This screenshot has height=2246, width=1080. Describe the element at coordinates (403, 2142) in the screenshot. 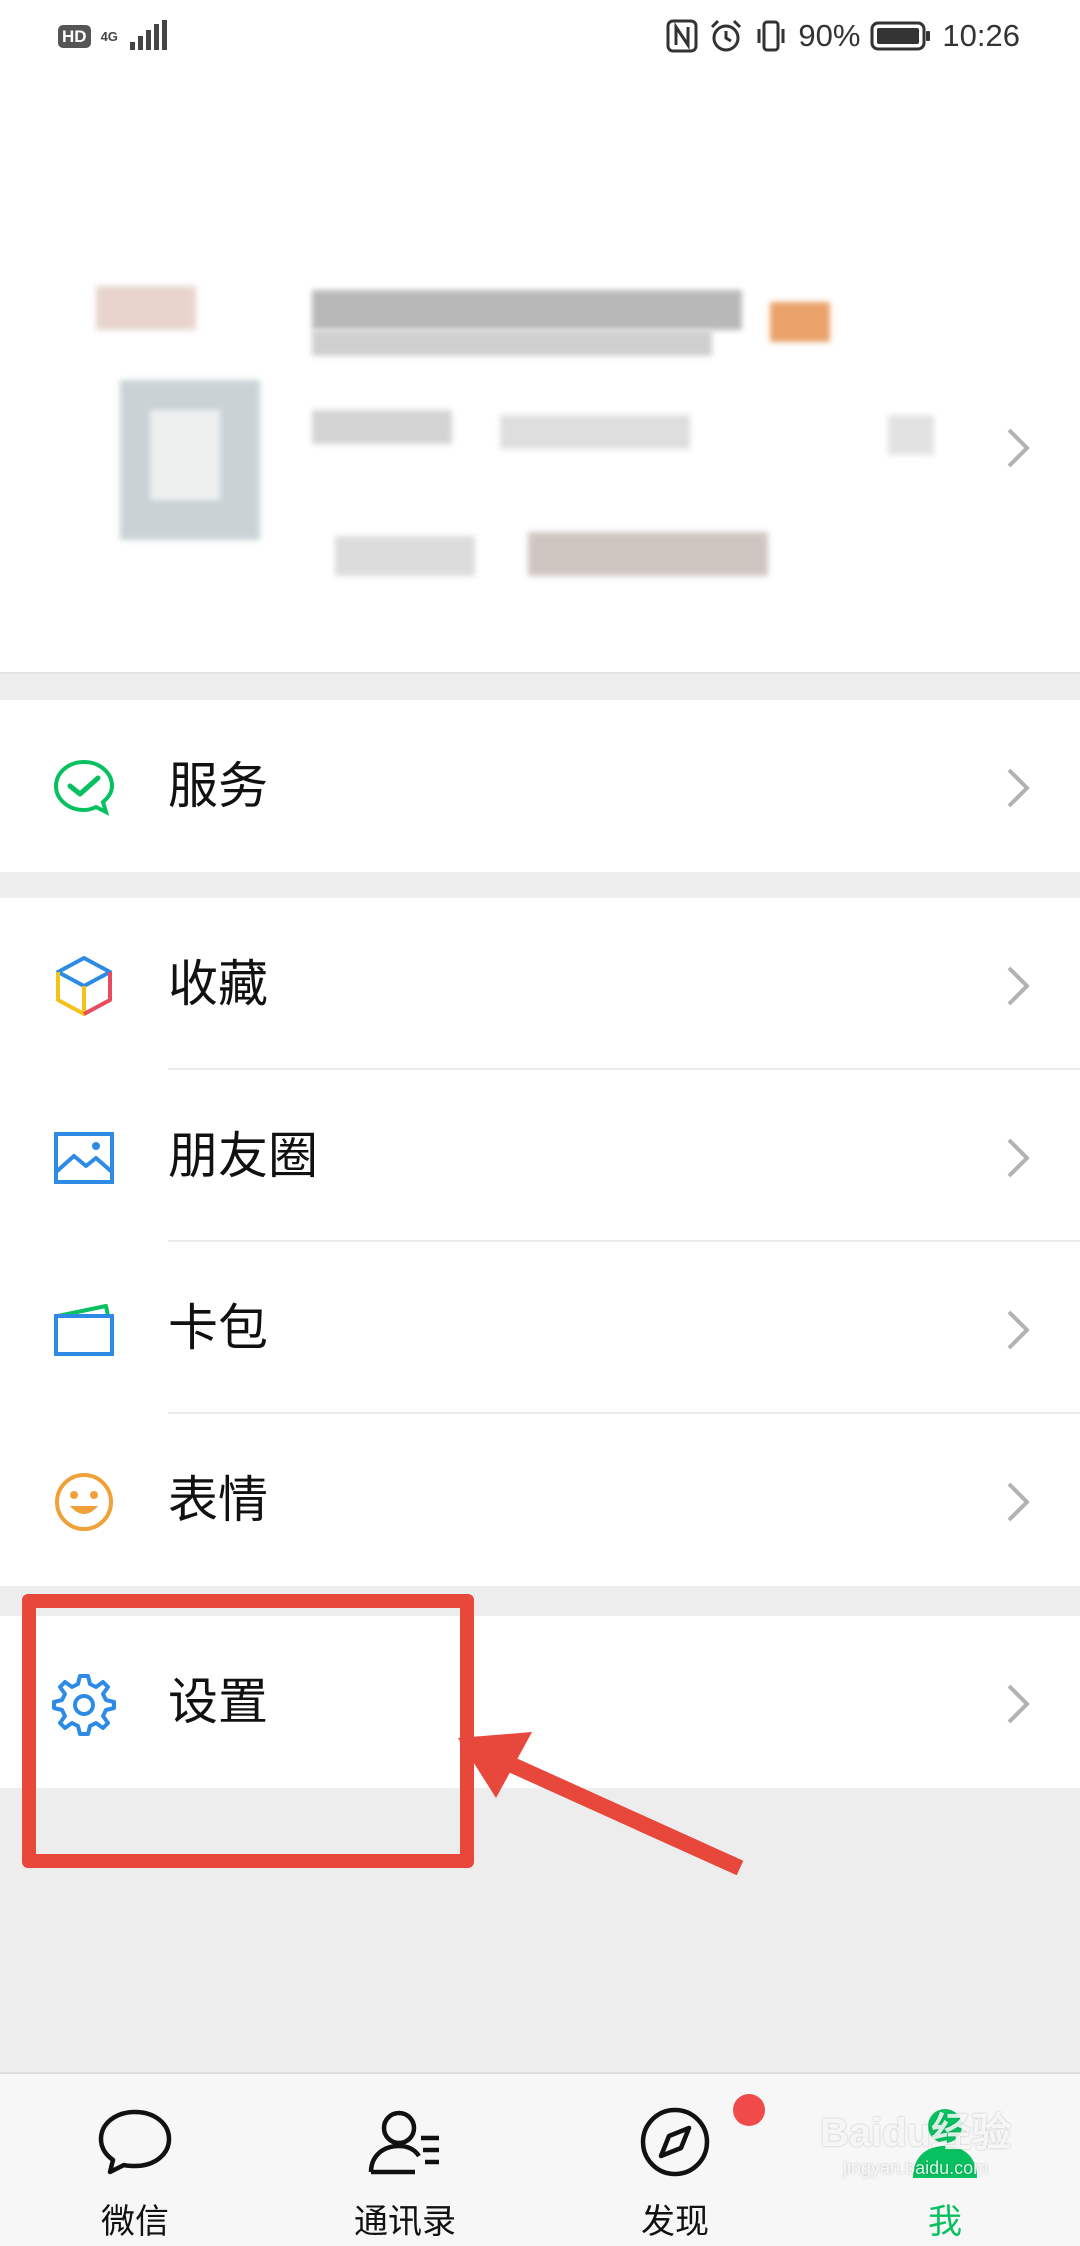

I see `contacts-icon` at that location.